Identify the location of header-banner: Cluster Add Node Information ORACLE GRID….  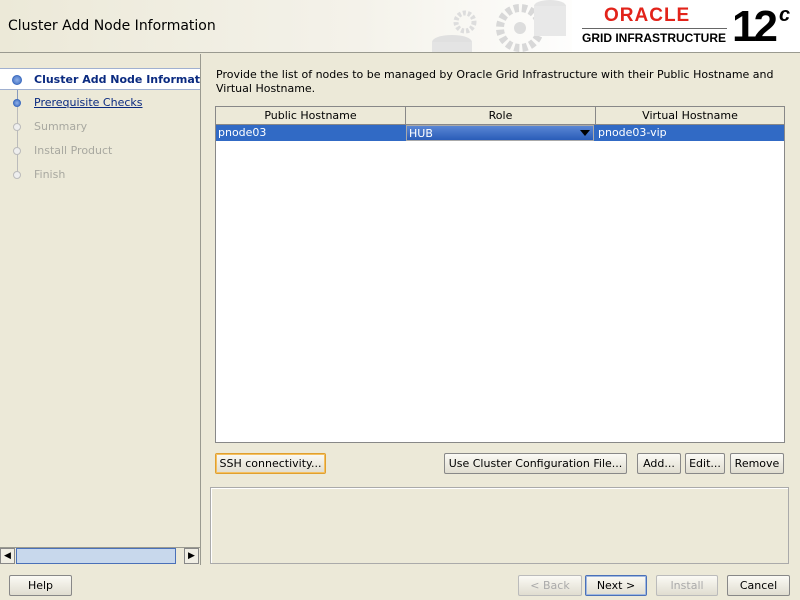
(400, 26).